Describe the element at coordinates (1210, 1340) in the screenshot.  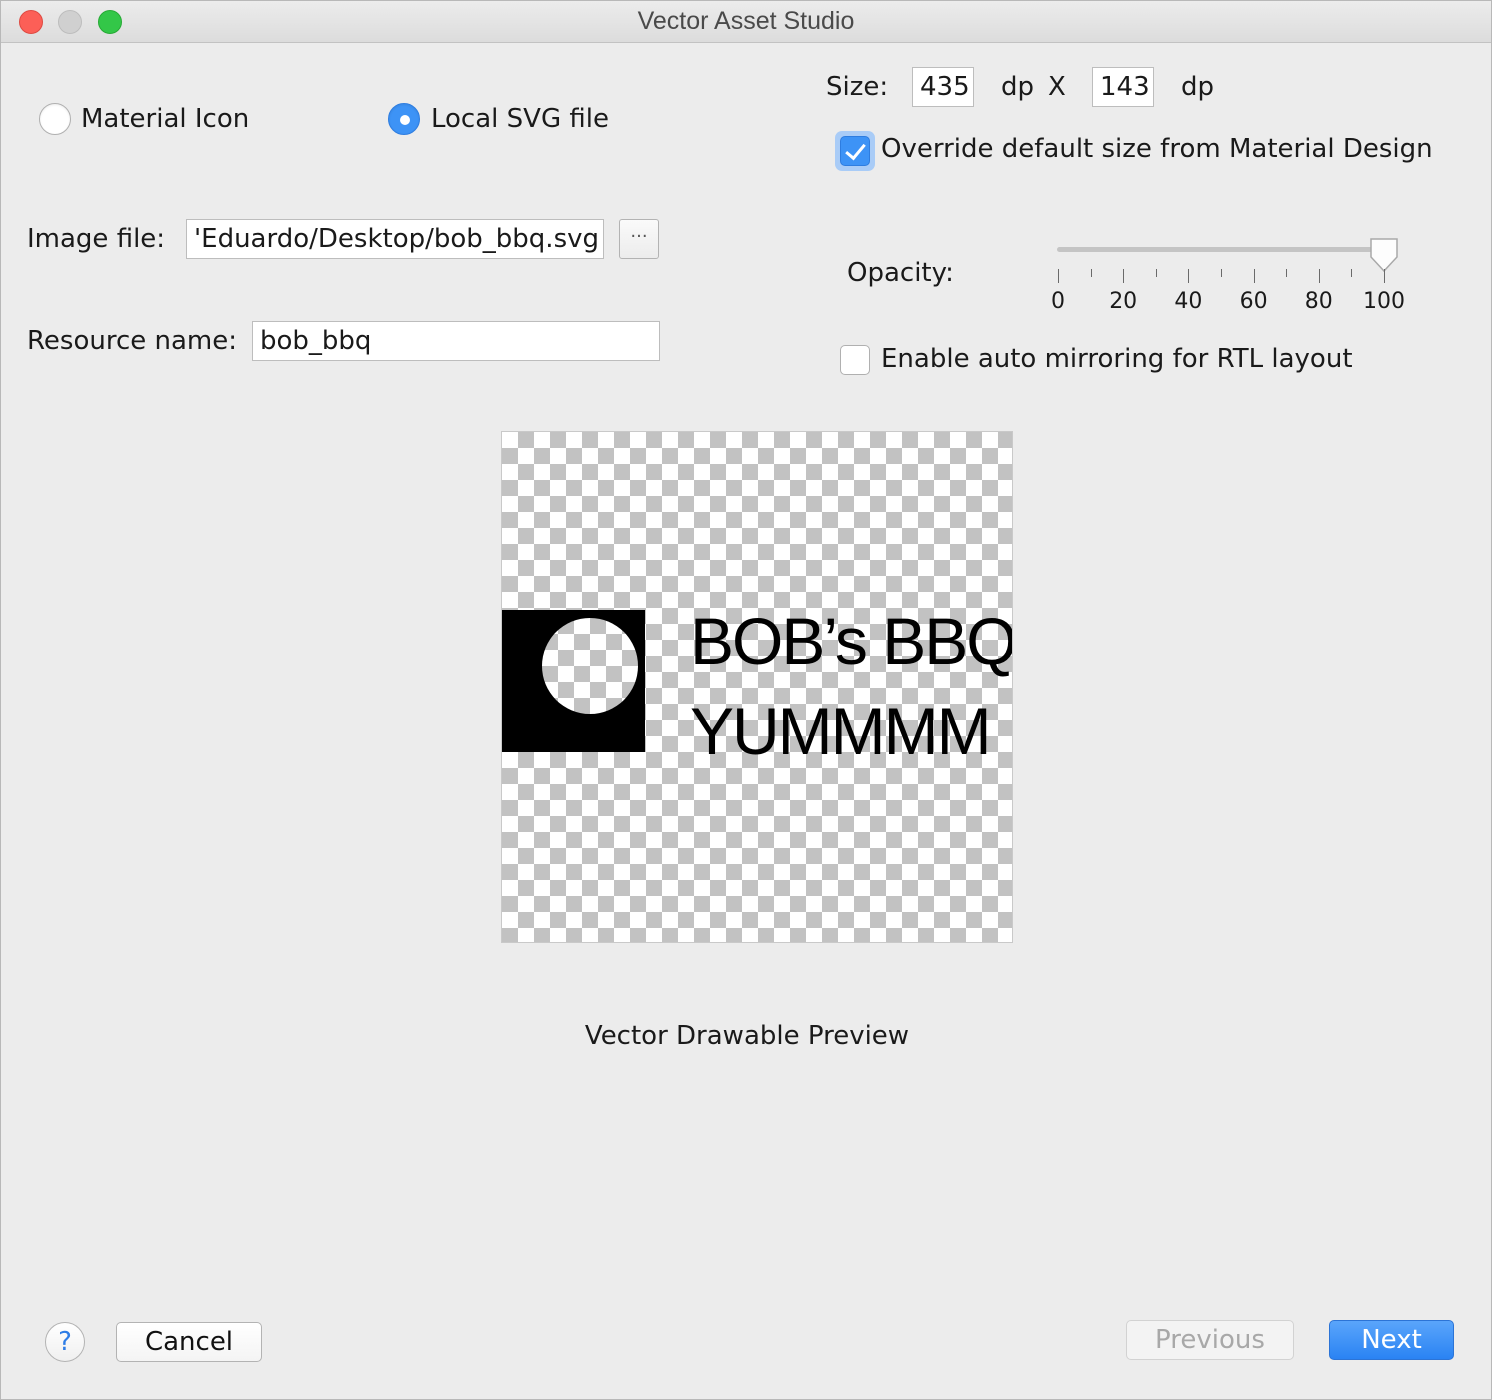
I see `previous-button: Previous` at that location.